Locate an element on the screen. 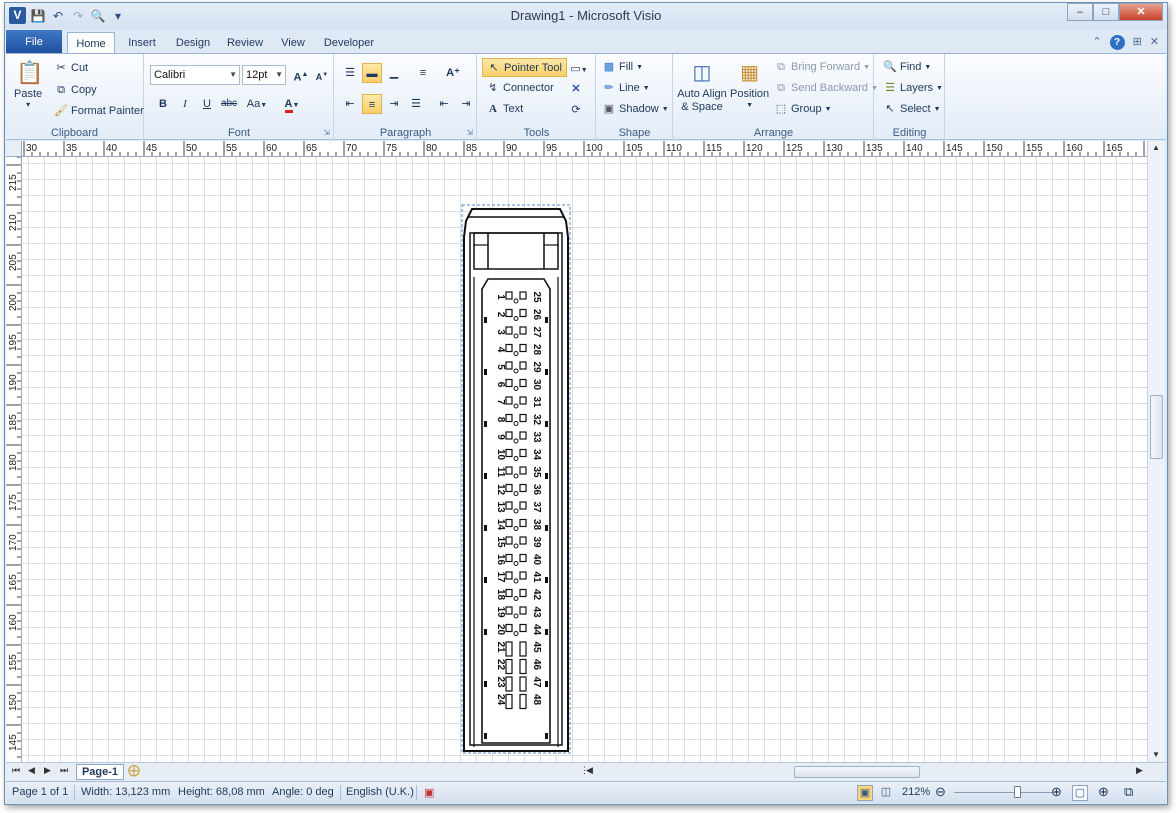 This screenshot has height=813, width=1176. fit-page-icon: ▢ is located at coordinates (1080, 793).